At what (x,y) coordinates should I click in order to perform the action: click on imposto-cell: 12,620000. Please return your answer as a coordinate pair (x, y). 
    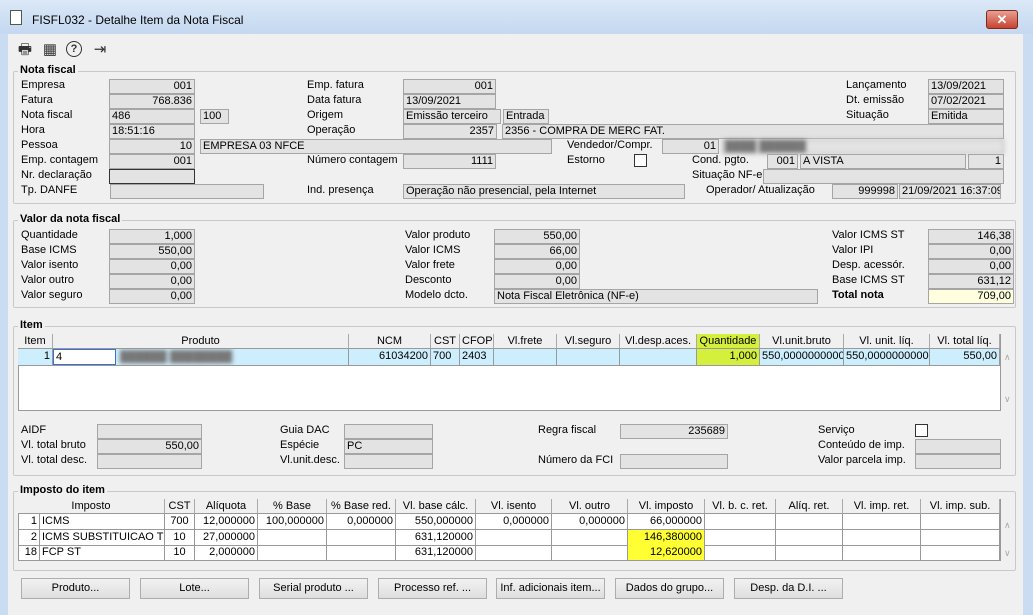
    Looking at the image, I should click on (666, 553).